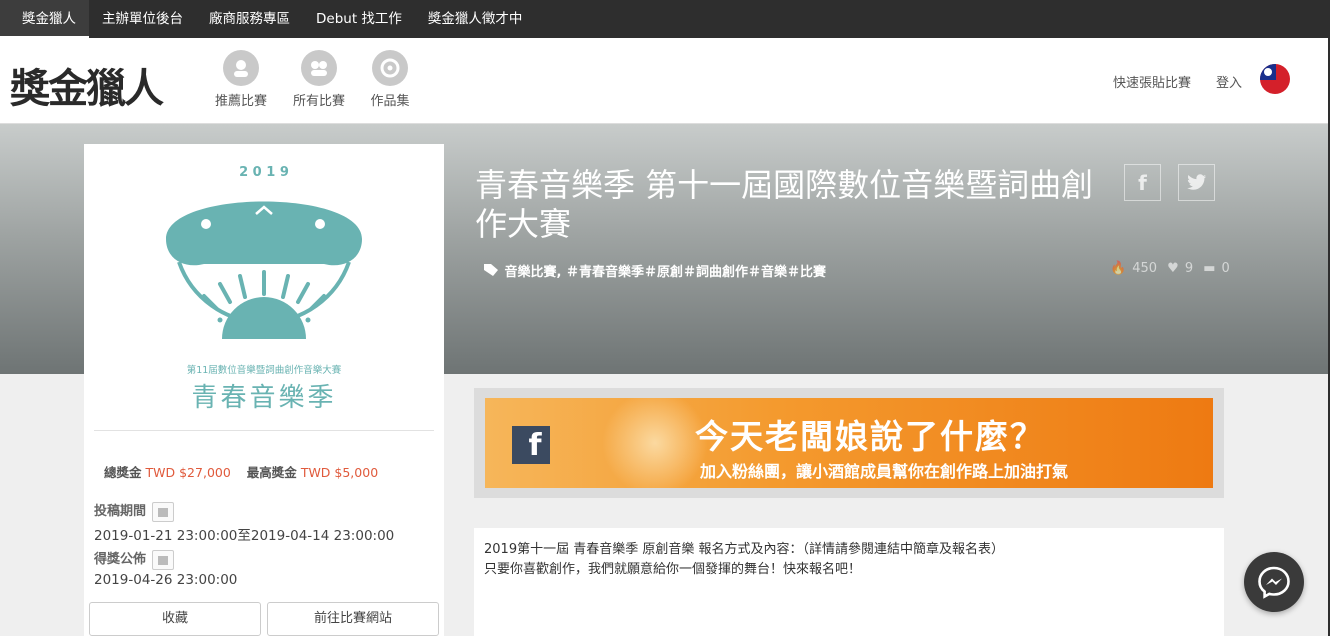 The image size is (1330, 636). I want to click on facebook-logo-icon: f, so click(531, 445).